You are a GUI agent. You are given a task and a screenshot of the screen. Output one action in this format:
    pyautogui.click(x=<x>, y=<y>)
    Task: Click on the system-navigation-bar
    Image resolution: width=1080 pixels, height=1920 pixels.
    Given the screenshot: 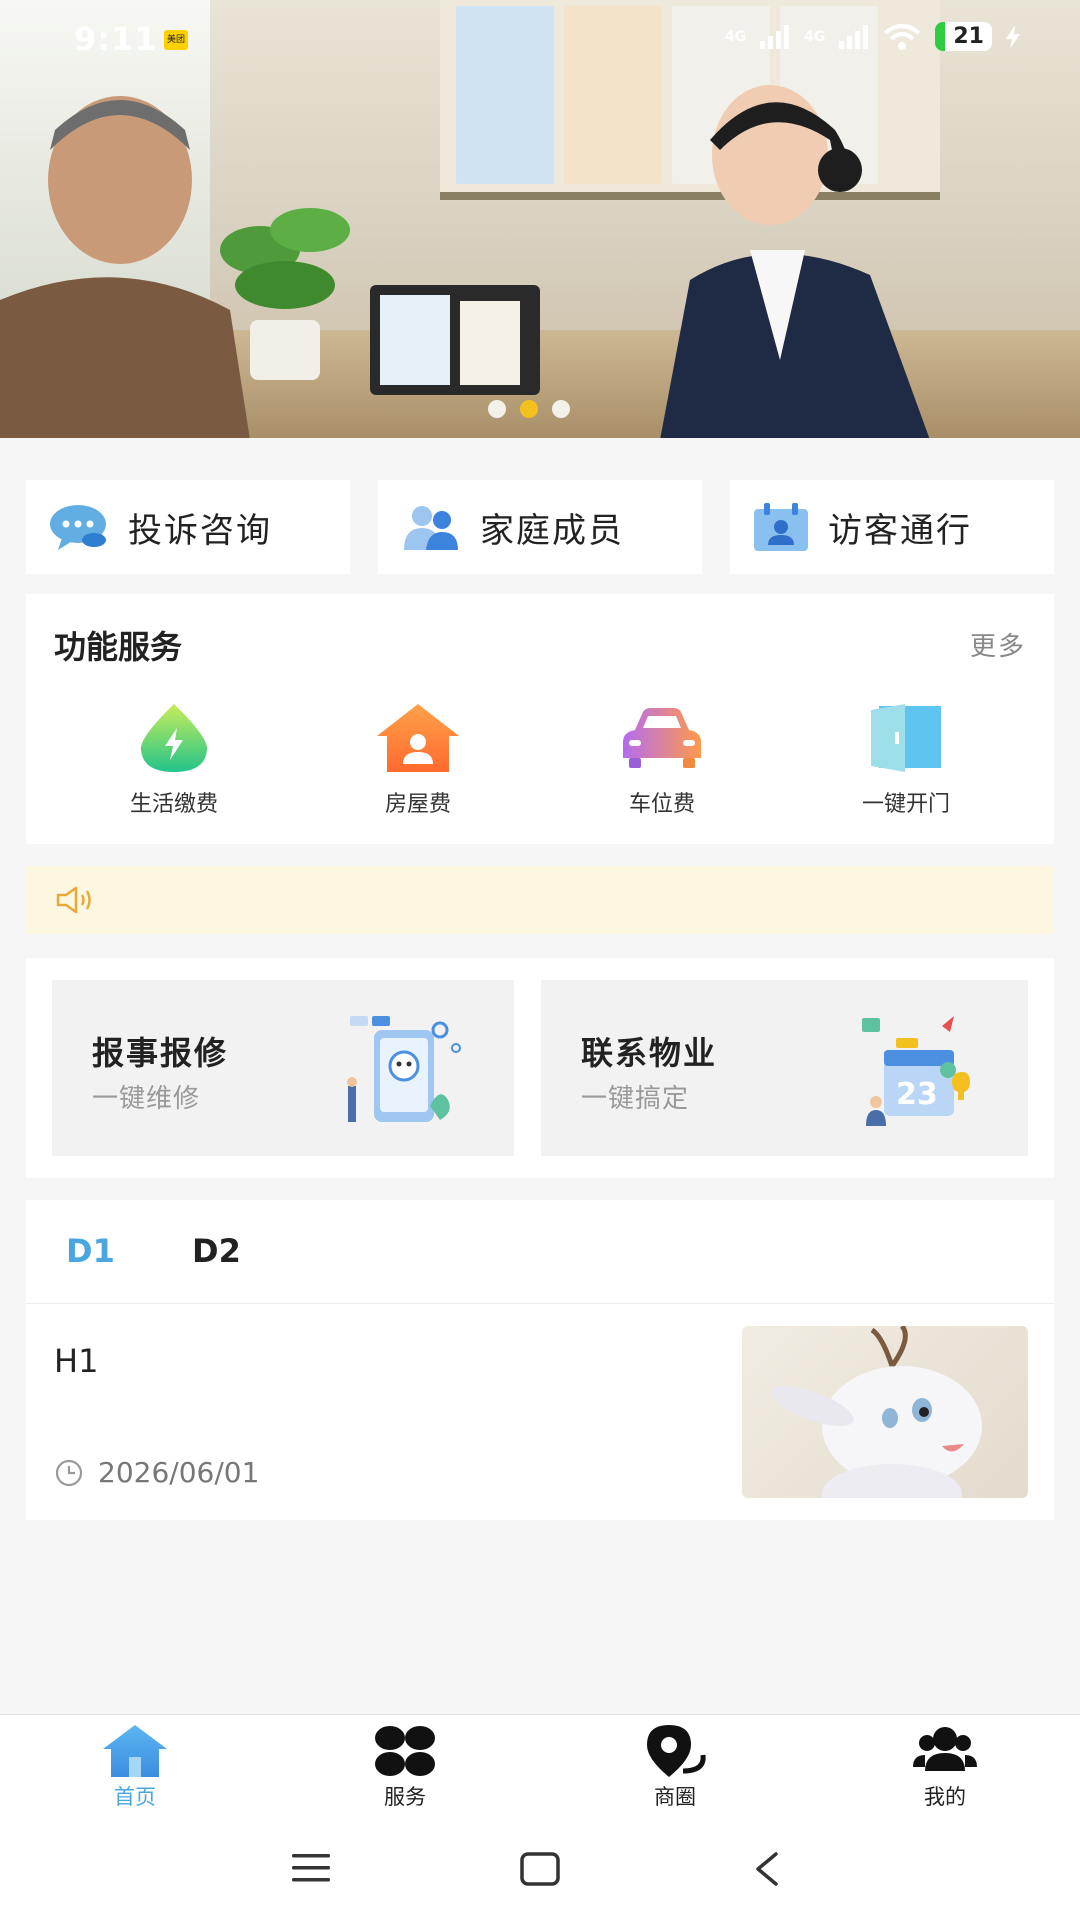 What is the action you would take?
    pyautogui.click(x=540, y=1871)
    